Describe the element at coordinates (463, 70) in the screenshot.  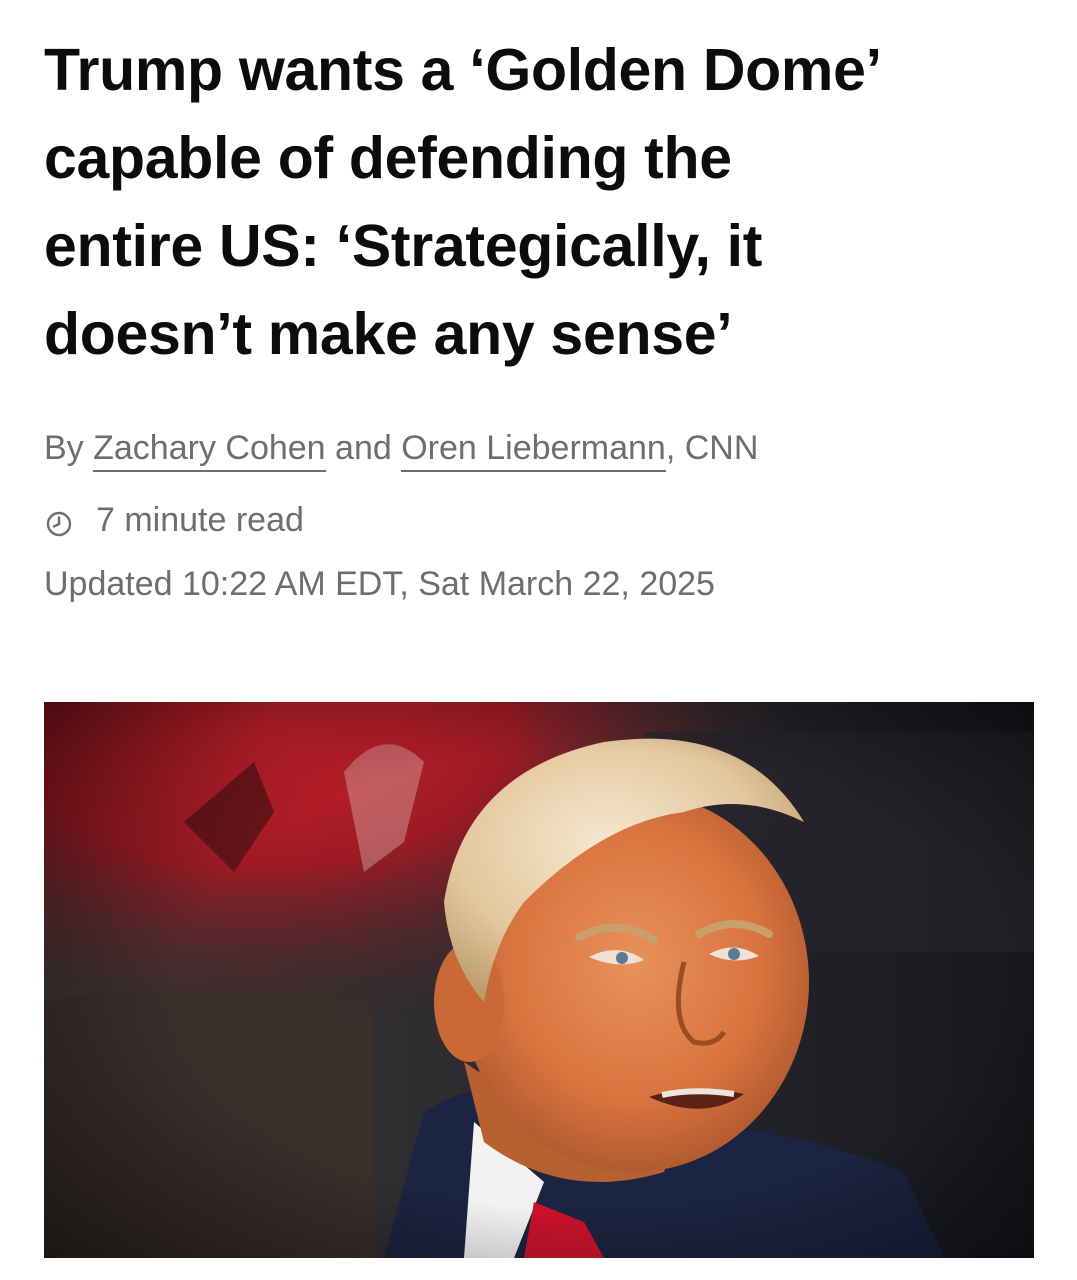
I see `headline-line: Trump wants a ‘Golden Dome’` at that location.